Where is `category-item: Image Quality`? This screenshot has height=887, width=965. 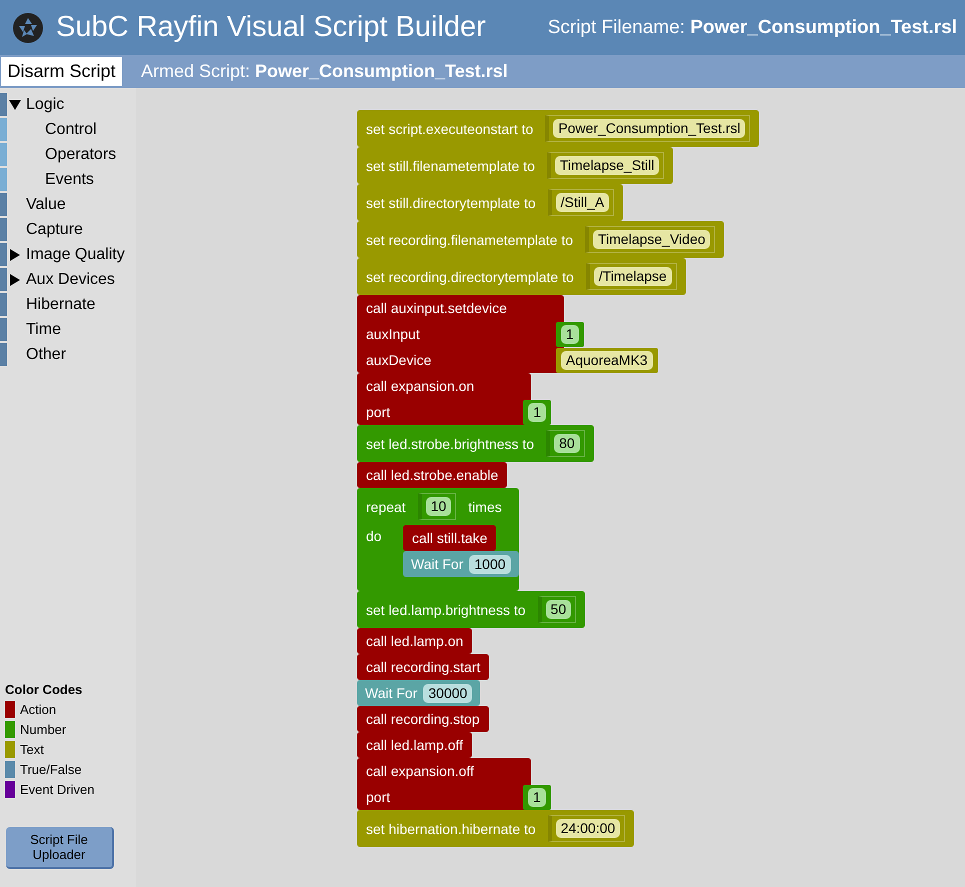
category-item: Image Quality is located at coordinates (68, 254).